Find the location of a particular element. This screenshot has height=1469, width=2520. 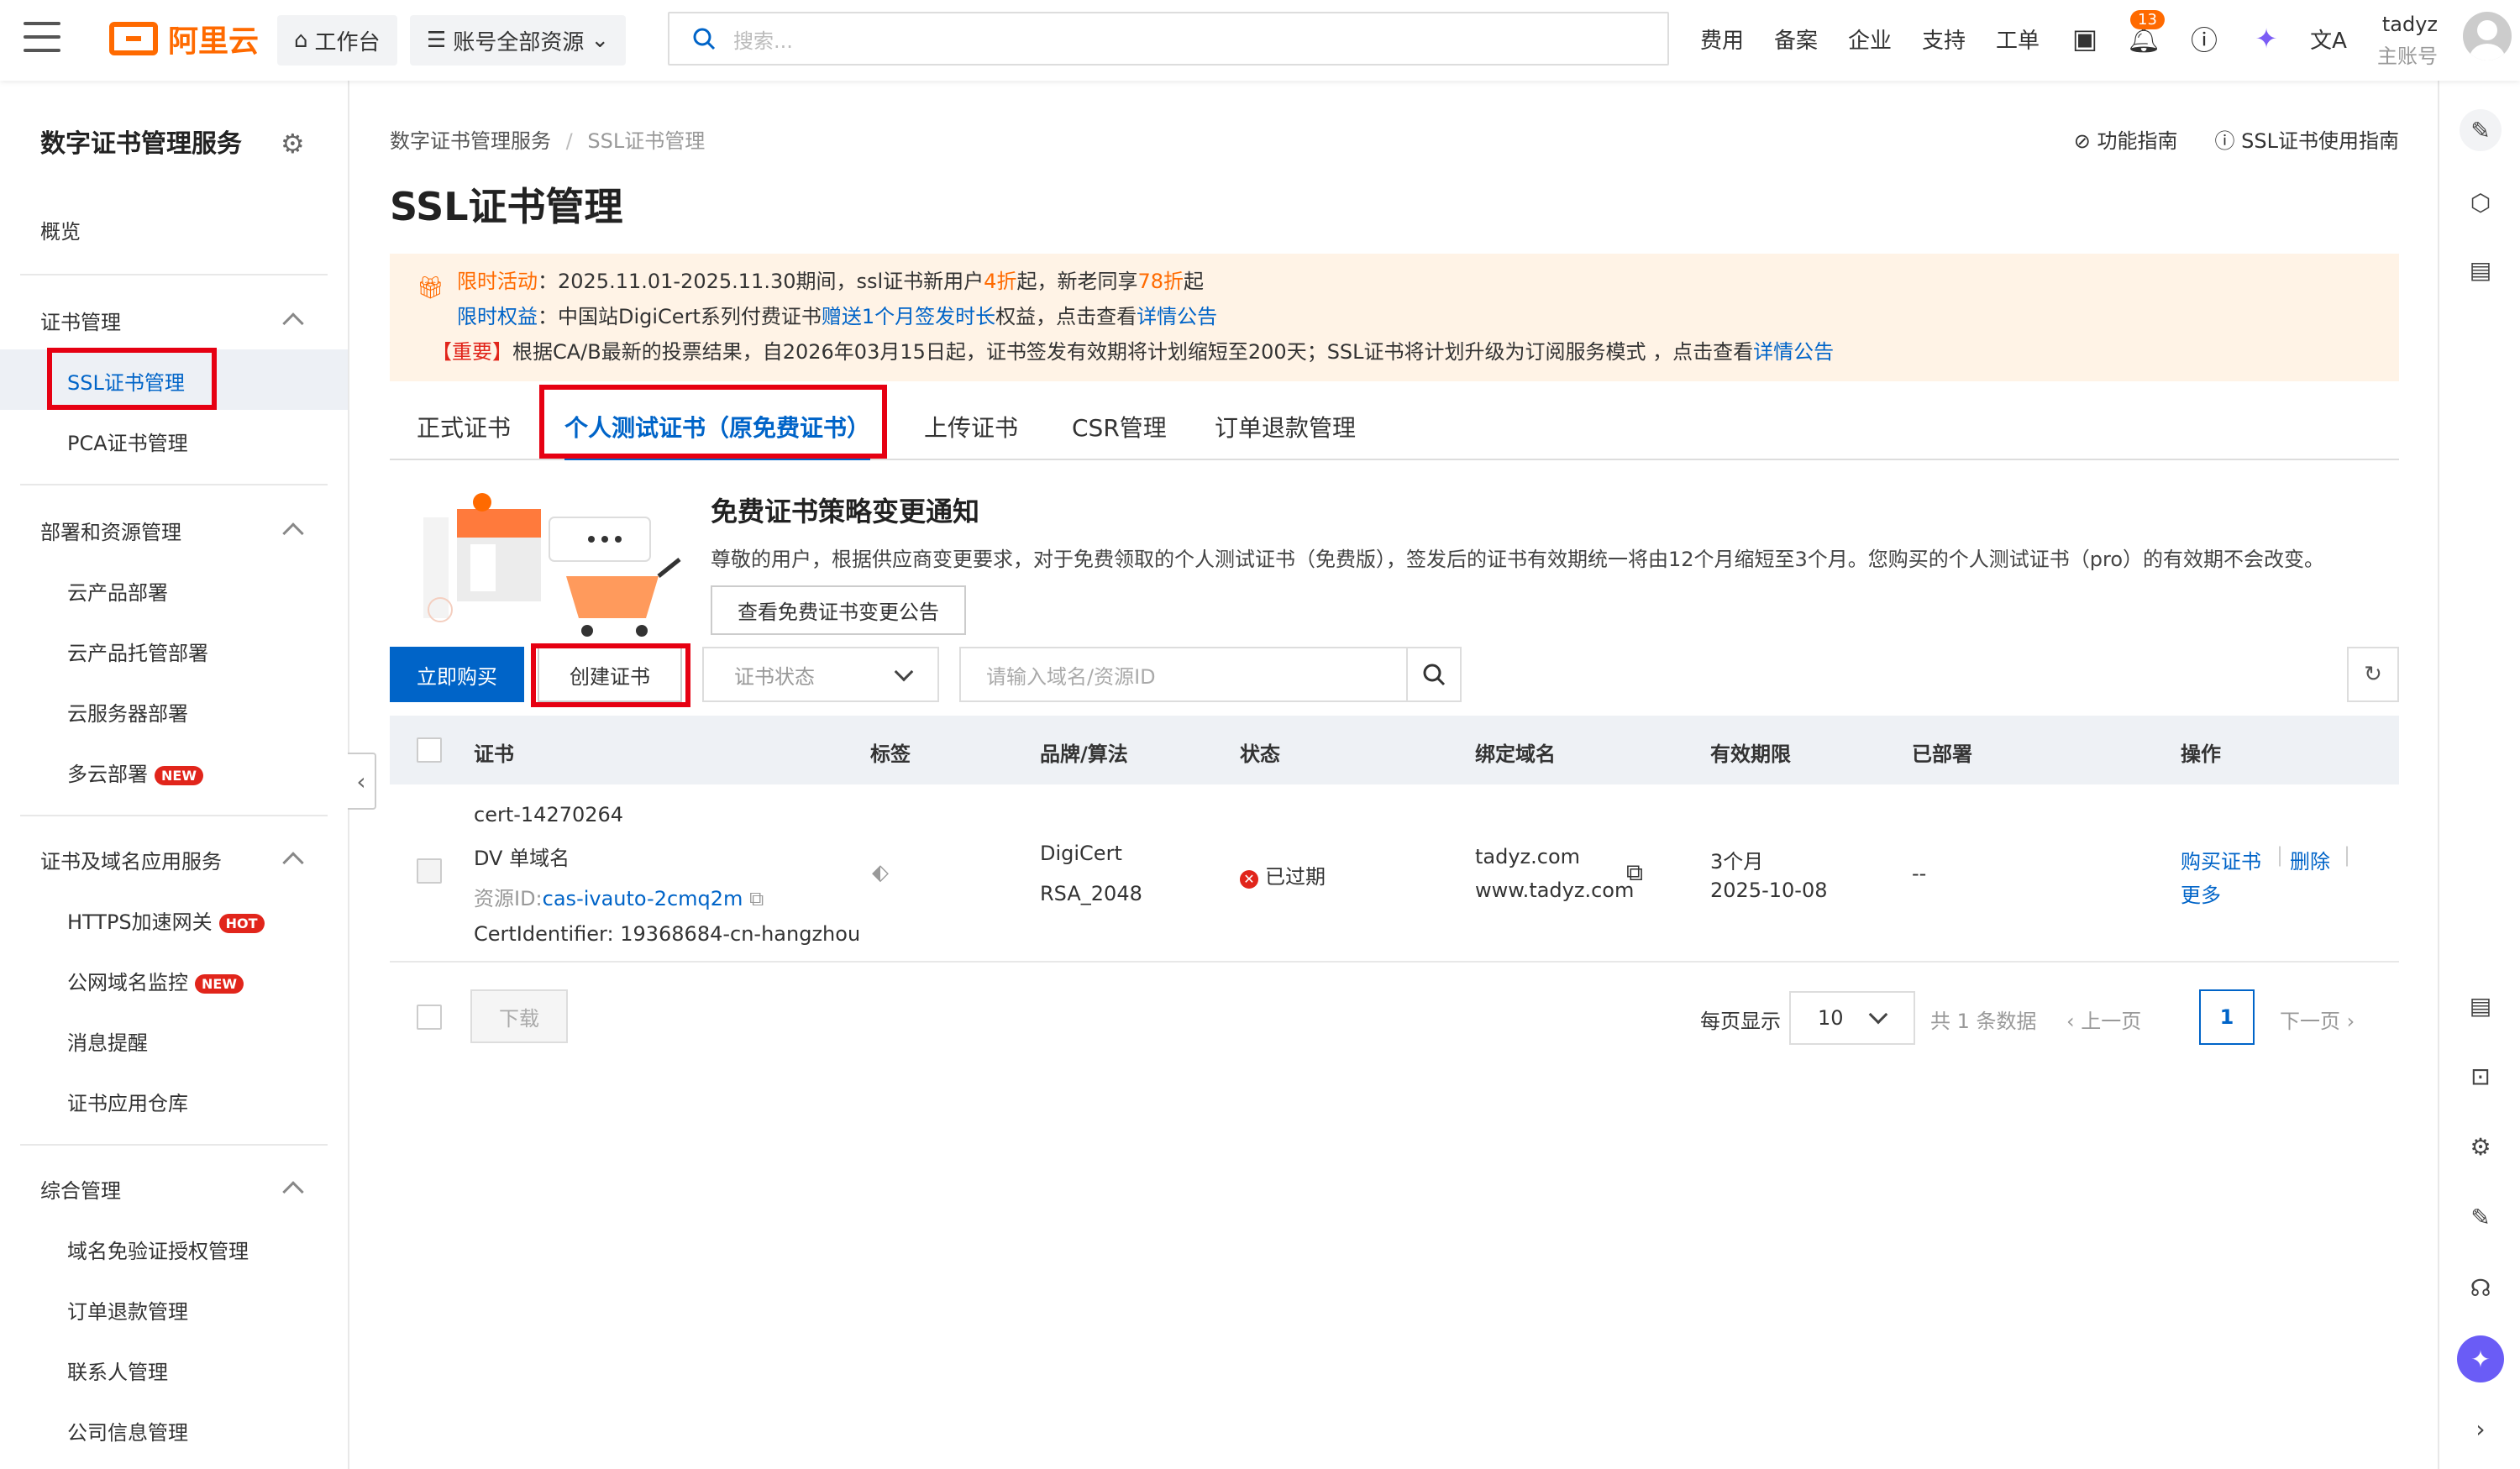

headset-icon: ☊ is located at coordinates (2481, 1288).